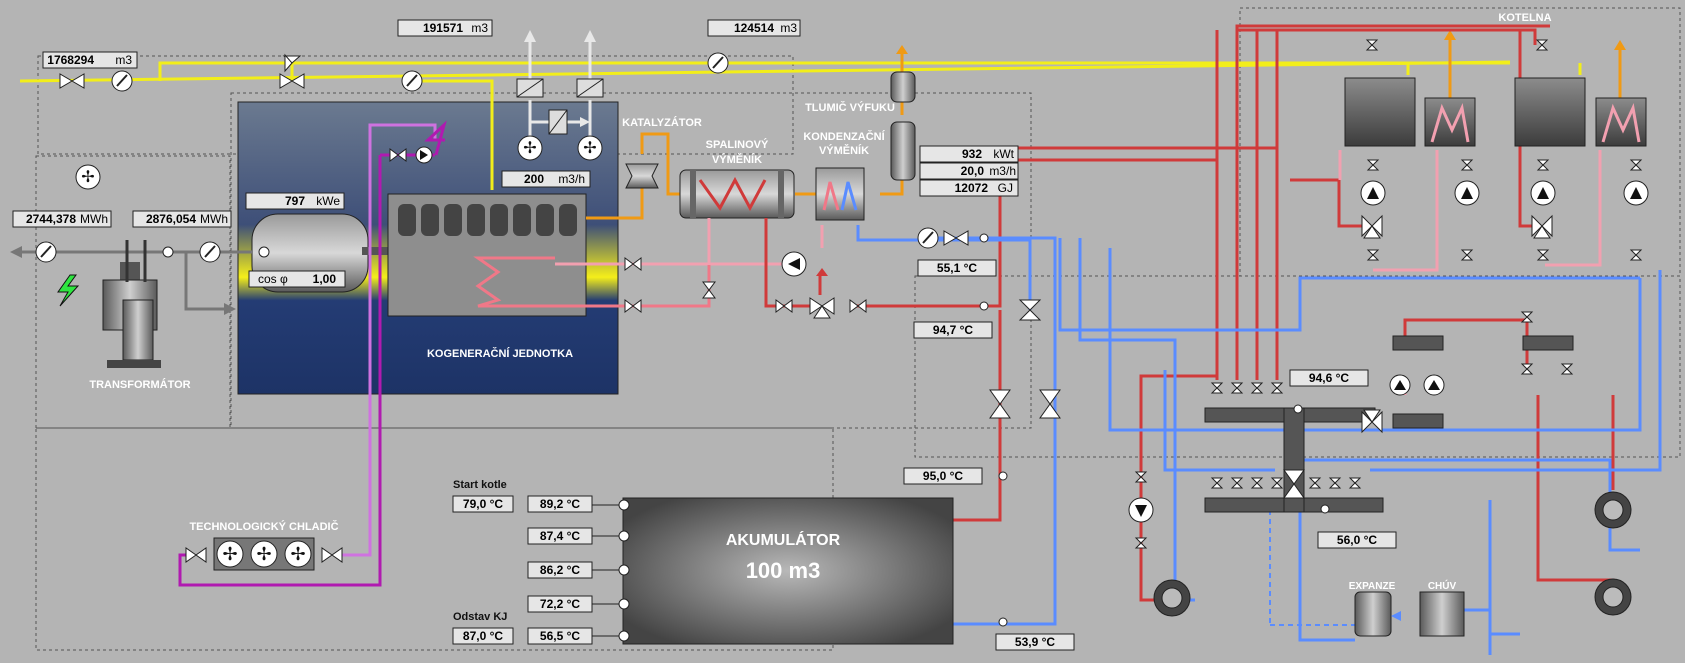 The width and height of the screenshot is (1685, 663). I want to click on svg-text: 72,2 °C, so click(560, 604).